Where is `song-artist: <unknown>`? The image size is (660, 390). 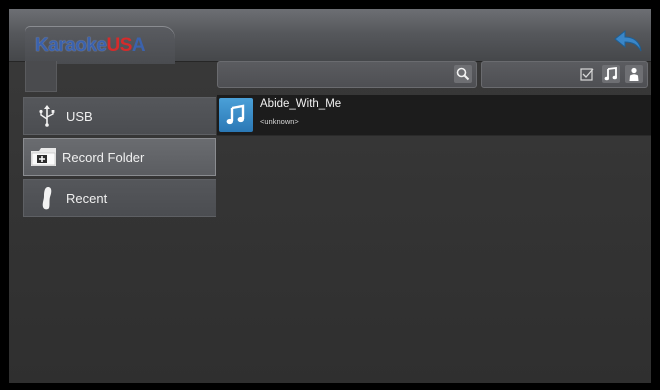
song-artist: <unknown> is located at coordinates (279, 121).